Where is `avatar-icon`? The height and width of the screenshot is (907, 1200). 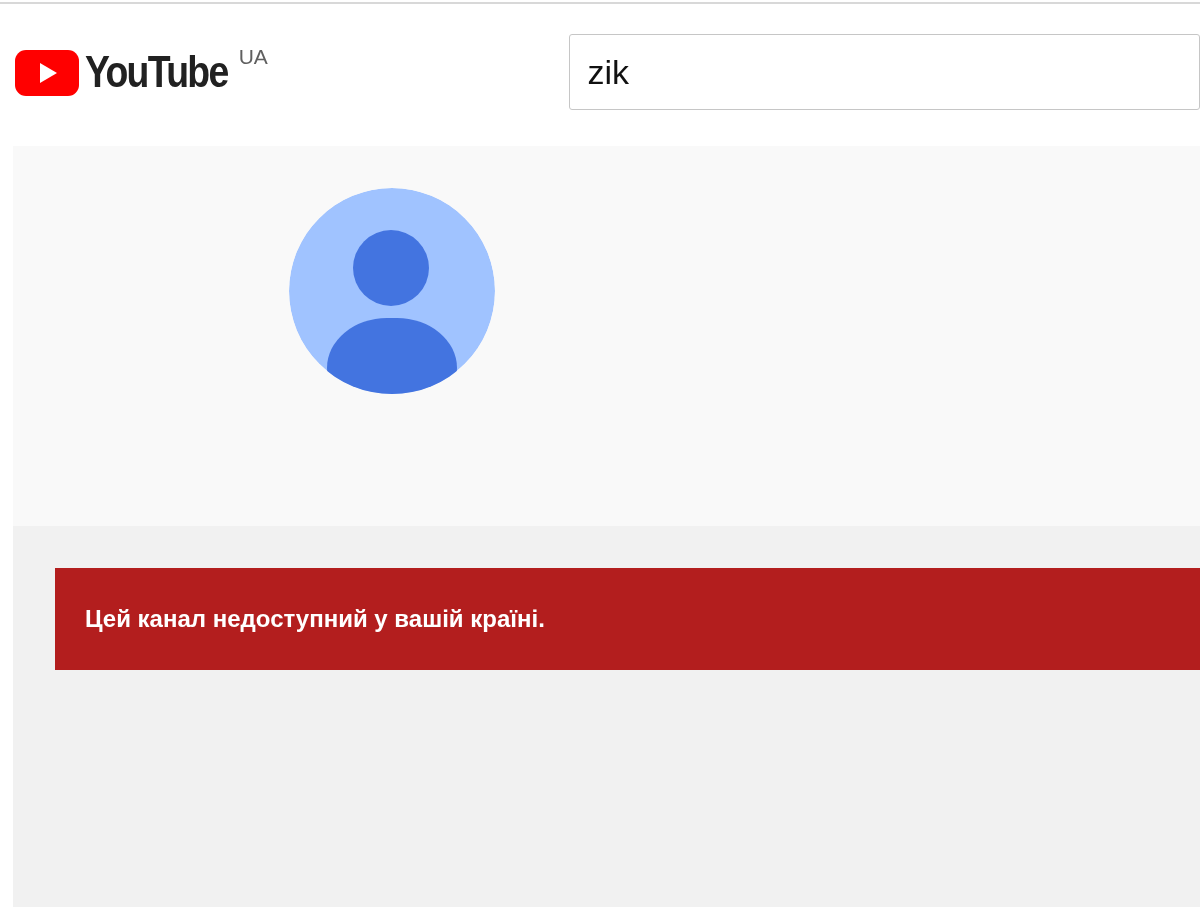 avatar-icon is located at coordinates (392, 291).